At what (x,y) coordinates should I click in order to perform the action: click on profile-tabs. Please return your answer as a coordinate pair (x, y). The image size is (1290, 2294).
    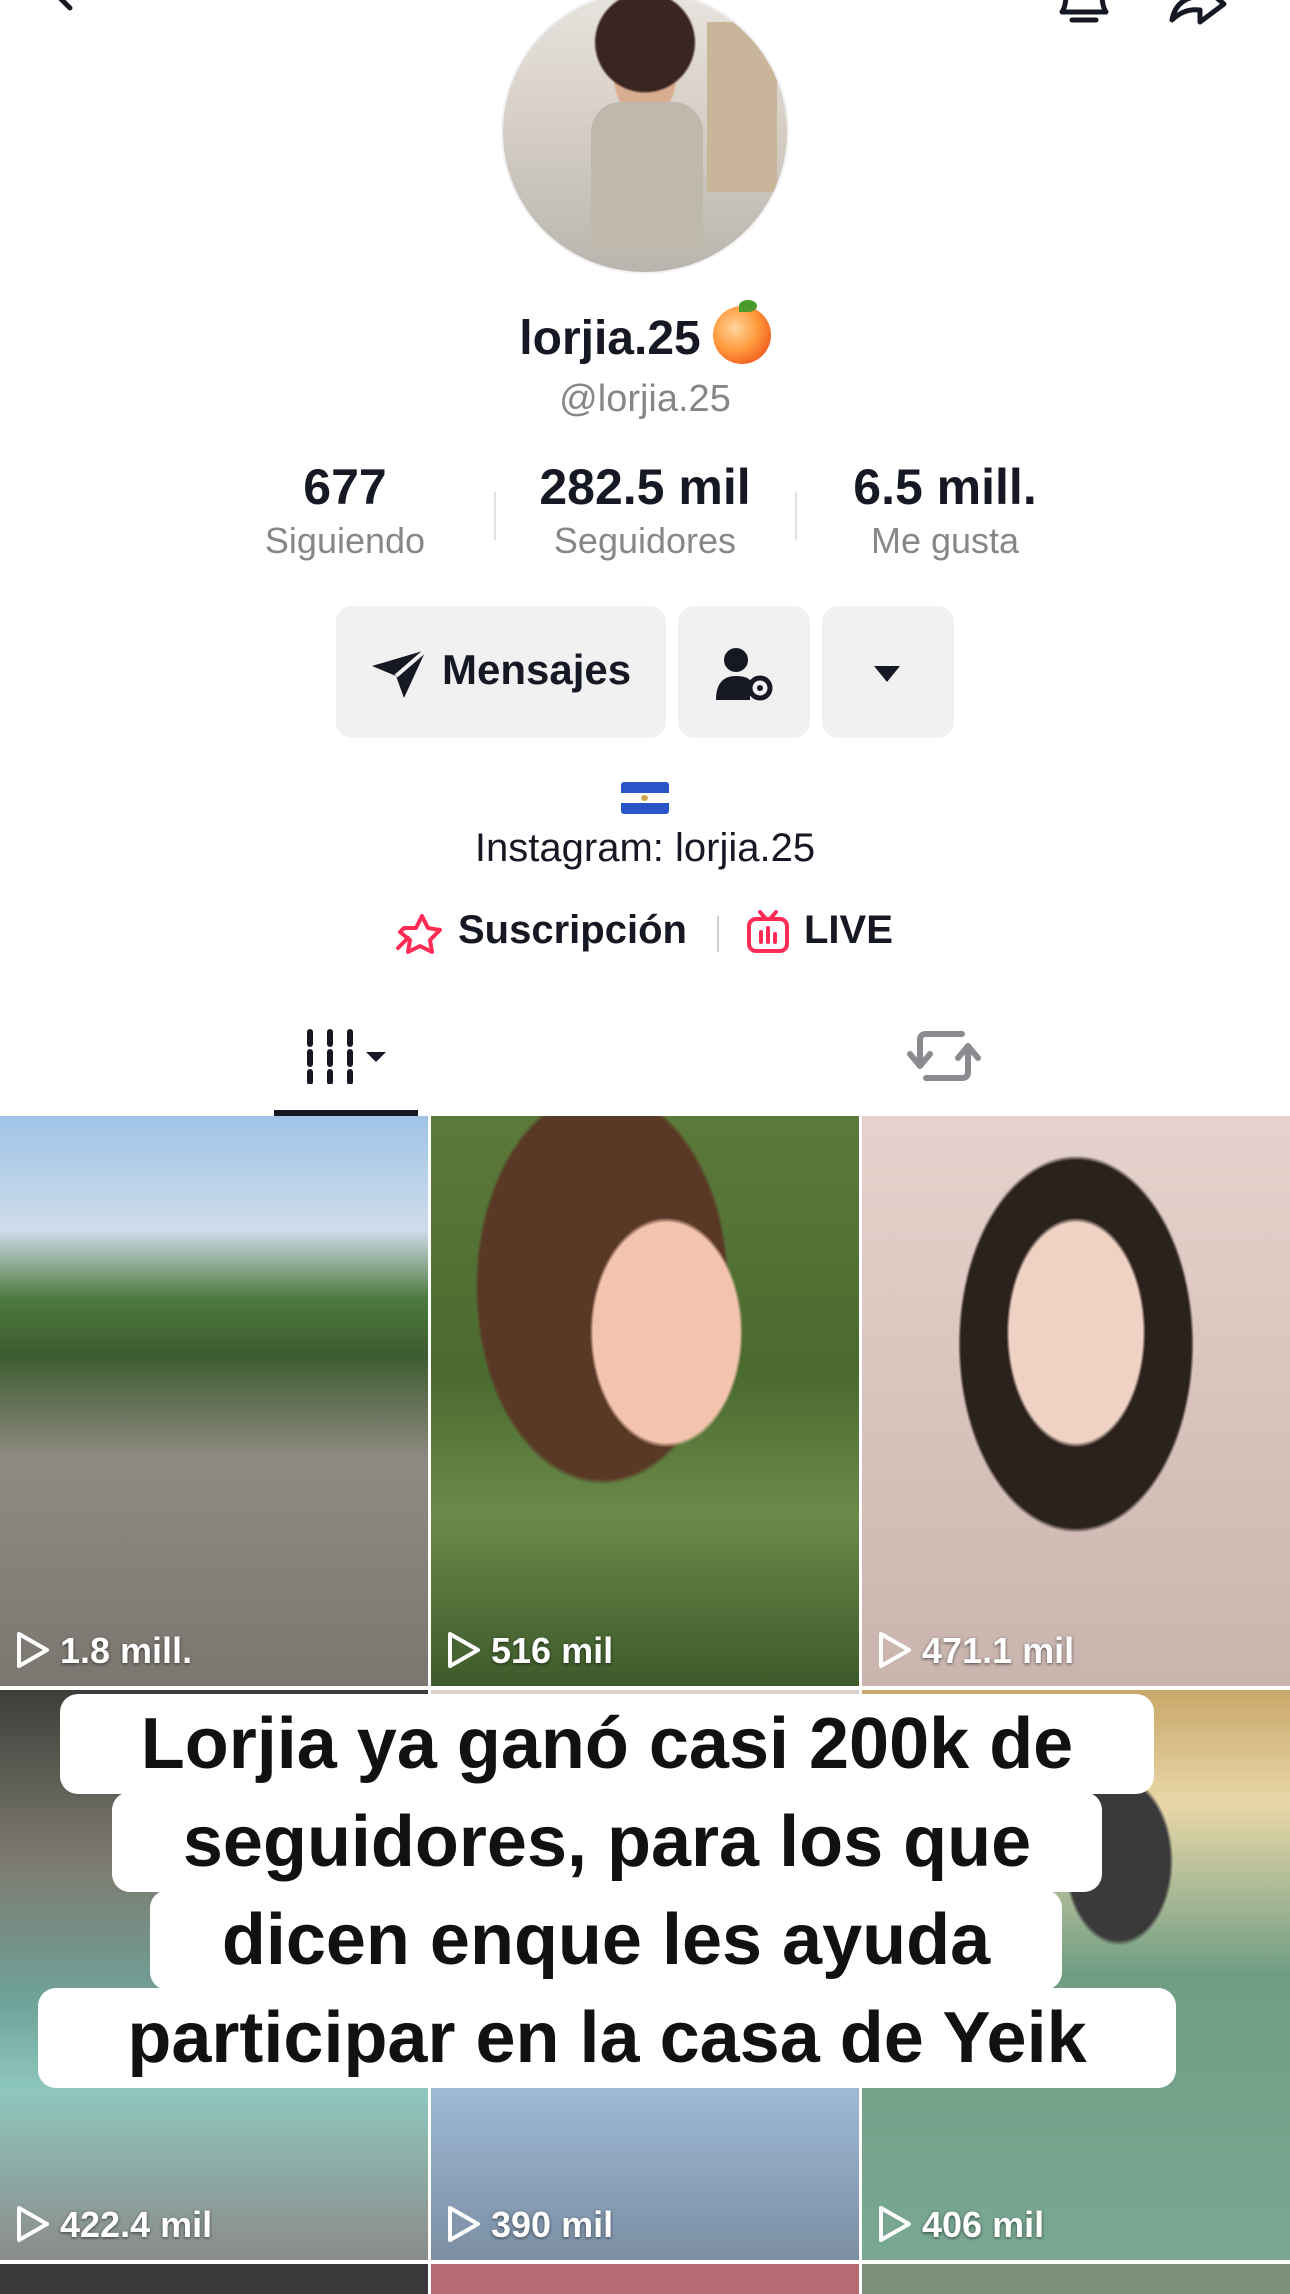
    Looking at the image, I should click on (645, 1064).